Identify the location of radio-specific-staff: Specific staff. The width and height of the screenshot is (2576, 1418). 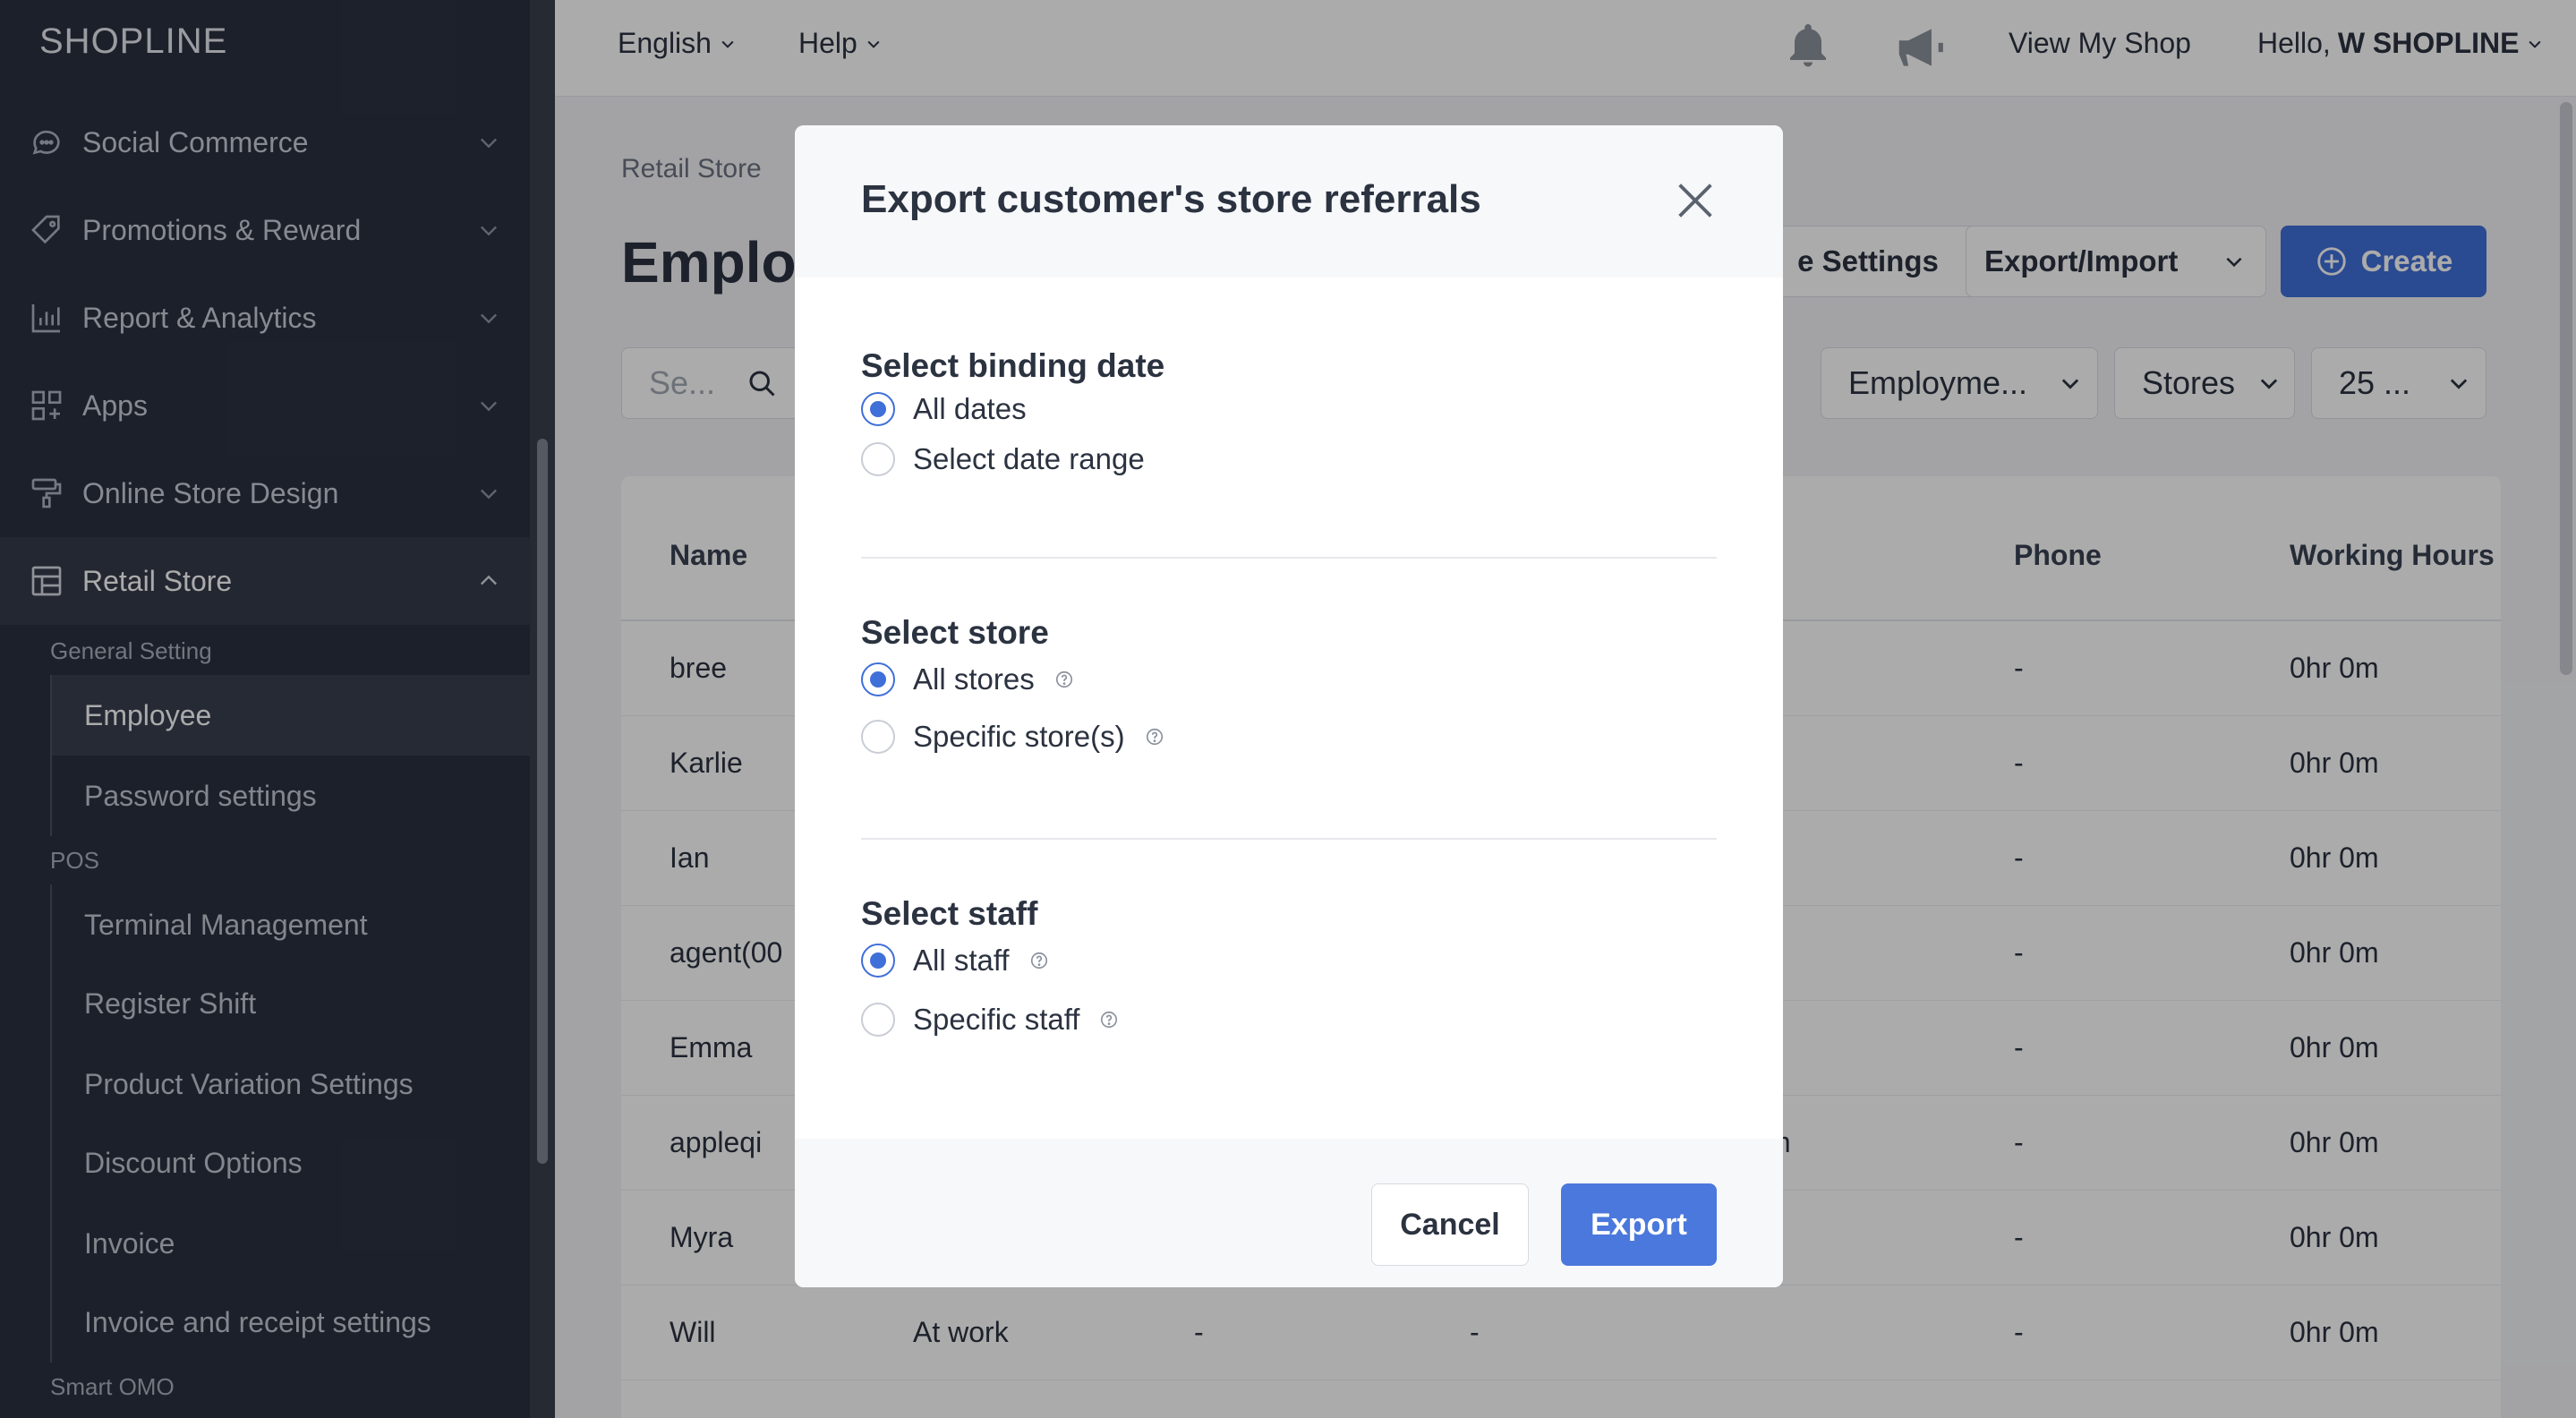
(990, 1020).